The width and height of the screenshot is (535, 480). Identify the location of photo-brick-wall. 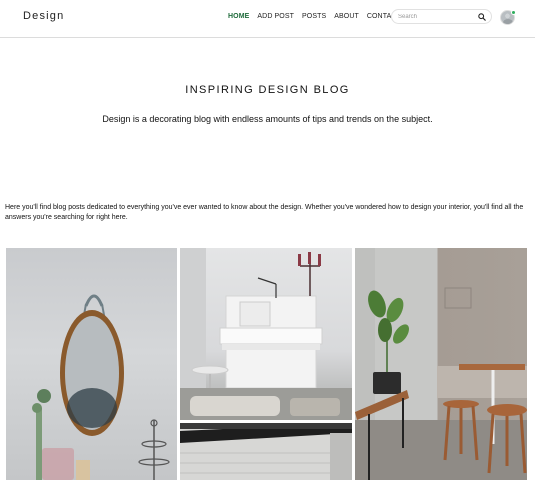
(266, 451).